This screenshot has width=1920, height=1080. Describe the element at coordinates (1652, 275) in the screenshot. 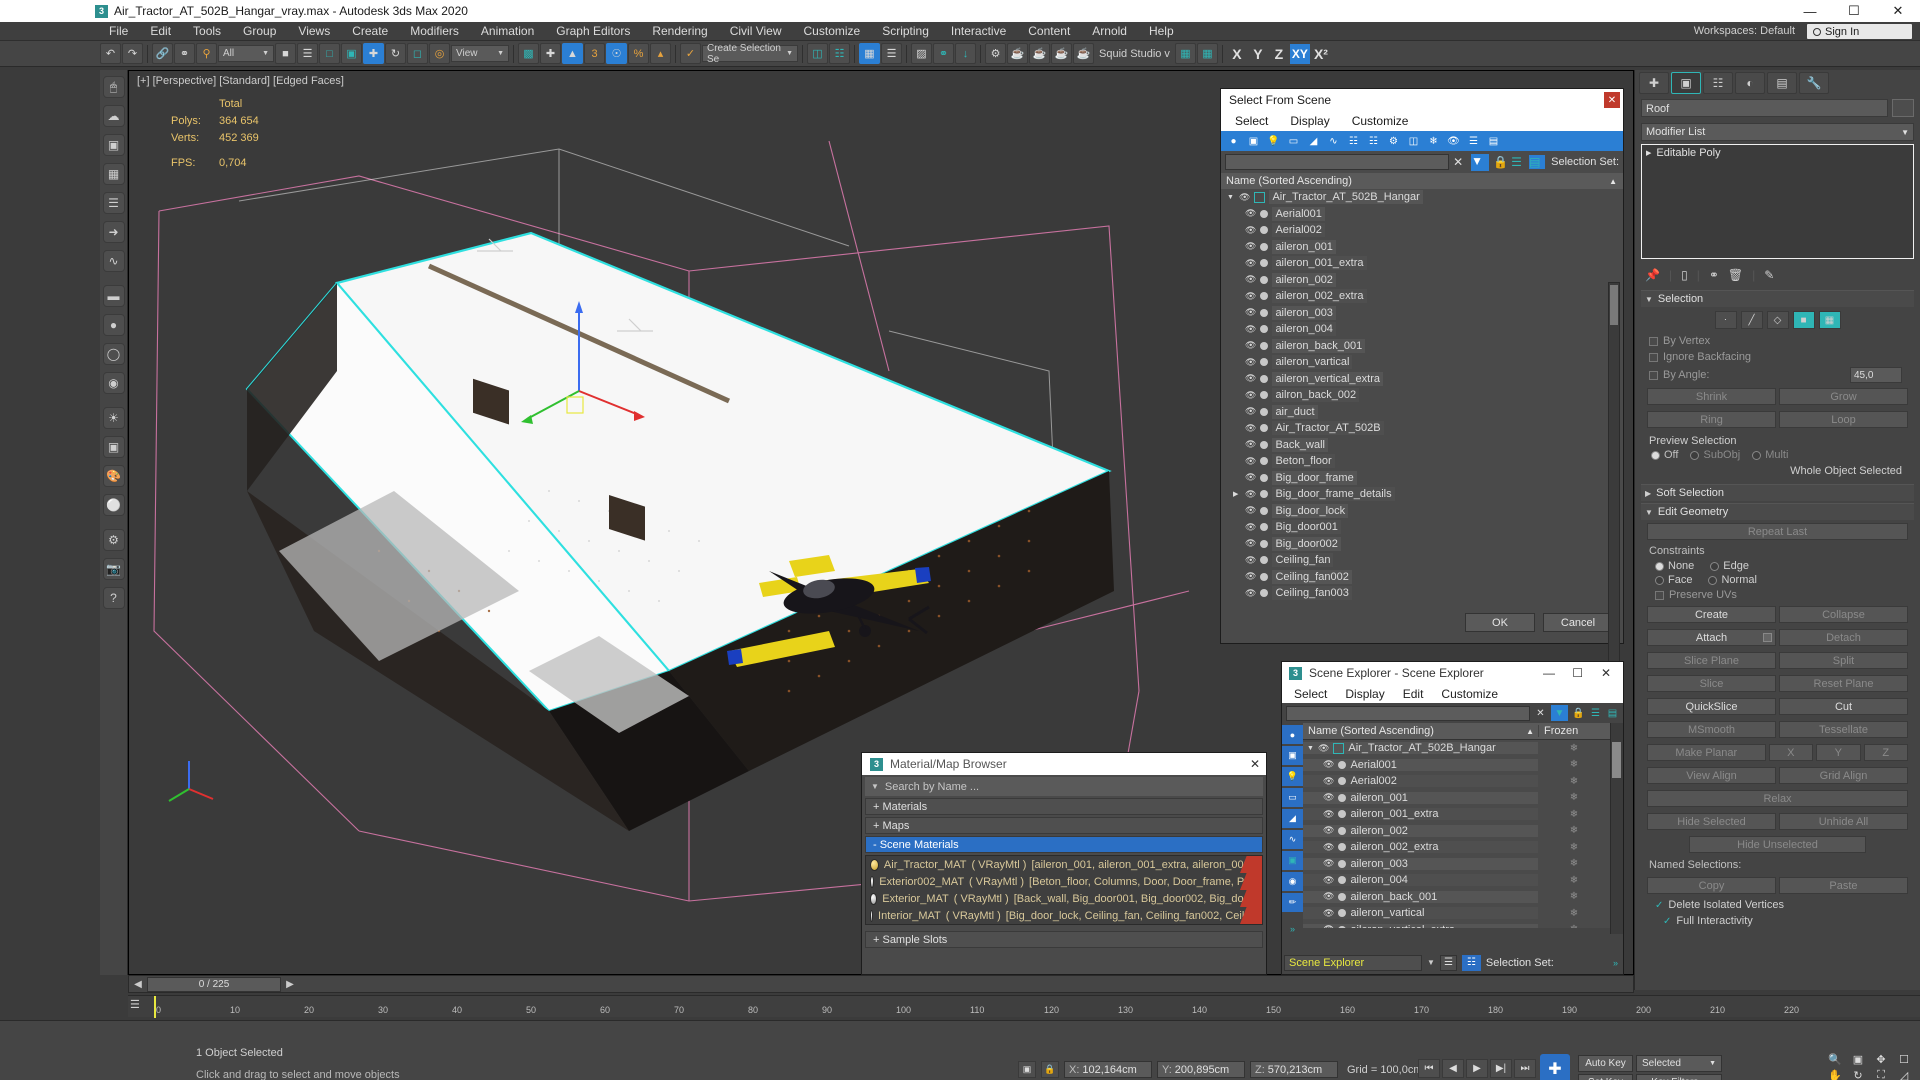

I see `pin-stack-icon: 📌` at that location.